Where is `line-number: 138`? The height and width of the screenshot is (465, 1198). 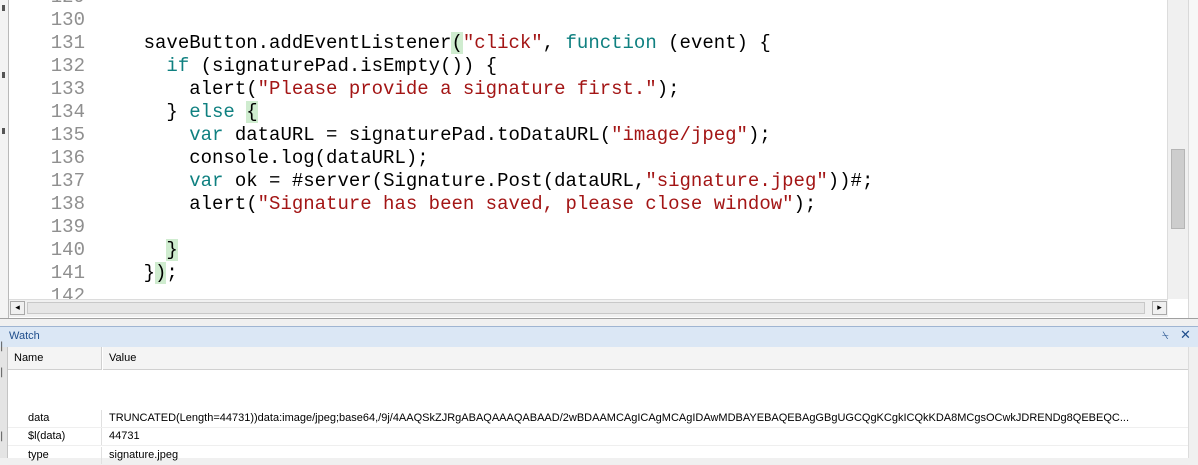
line-number: 138 is located at coordinates (67, 204).